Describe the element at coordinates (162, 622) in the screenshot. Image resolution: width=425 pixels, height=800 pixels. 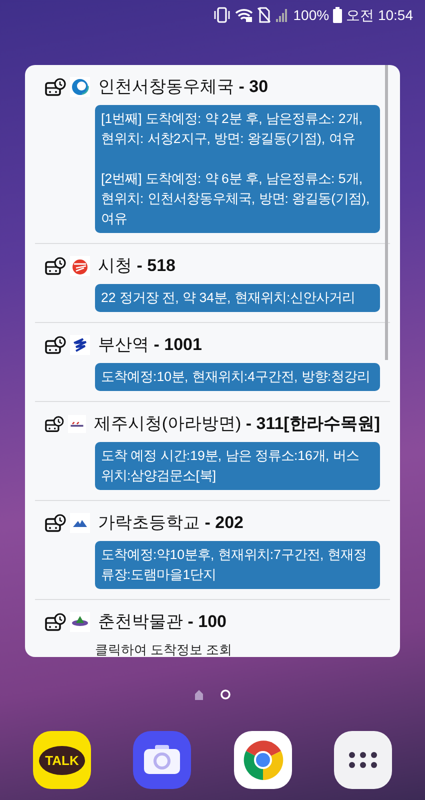
I see `stop-title: 춘천박물관 - 100` at that location.